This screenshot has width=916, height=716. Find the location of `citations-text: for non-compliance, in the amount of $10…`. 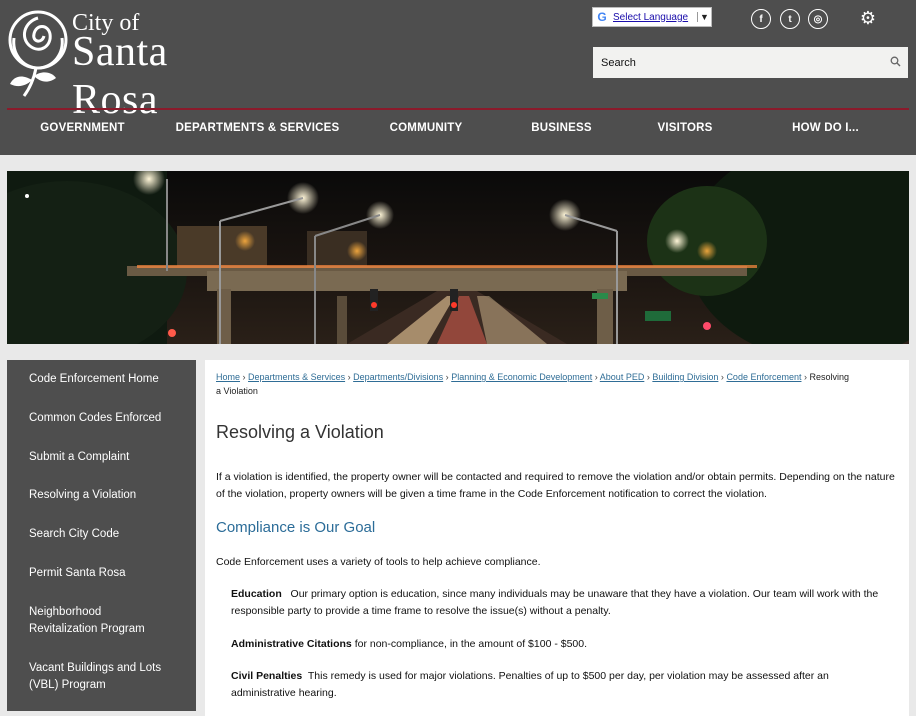

citations-text: for non-compliance, in the amount of $10… is located at coordinates (471, 644).